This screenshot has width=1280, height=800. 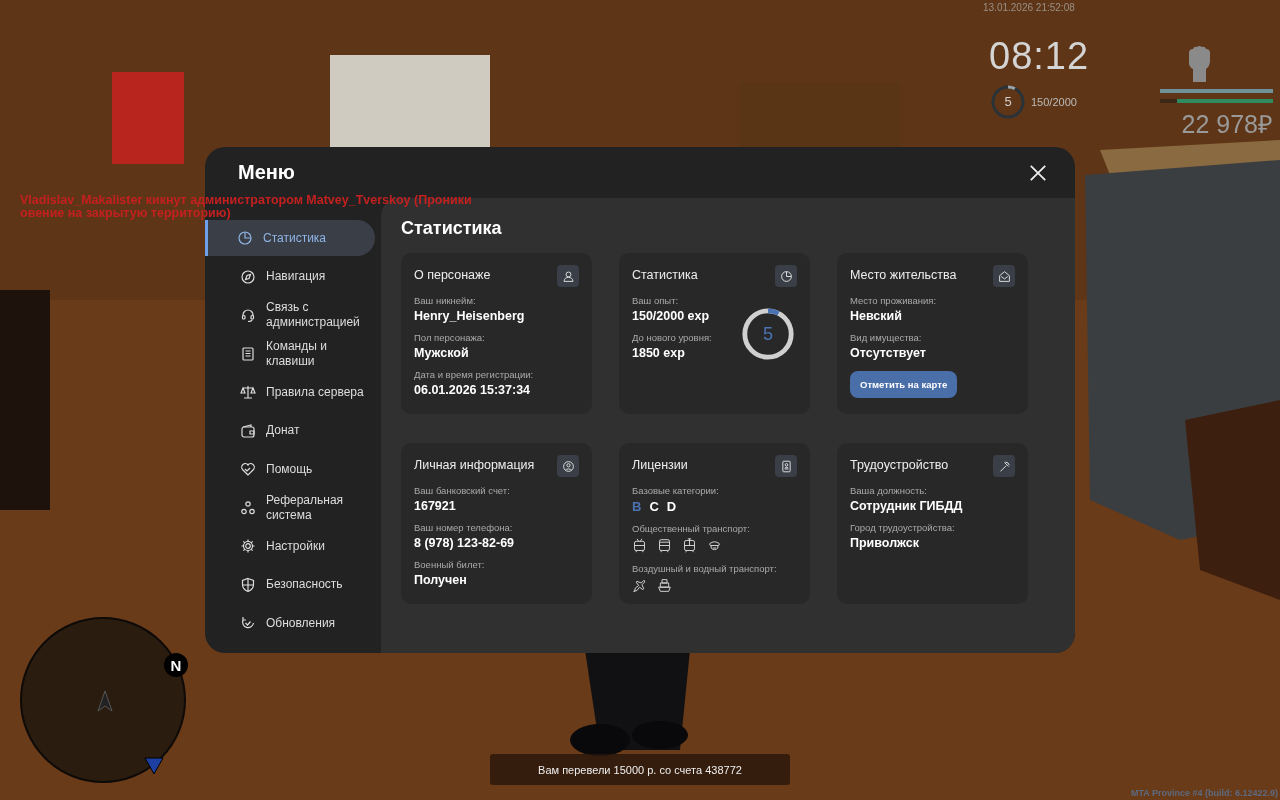 I want to click on document-icon, so click(x=248, y=353).